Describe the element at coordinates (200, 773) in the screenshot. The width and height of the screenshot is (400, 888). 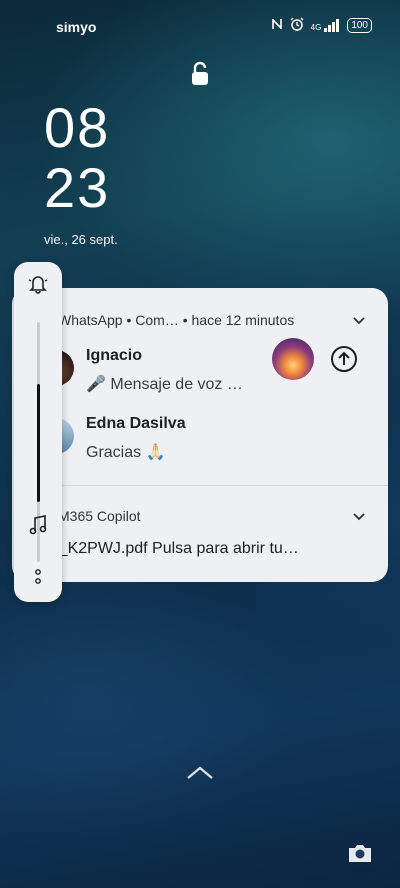
I see `swipe-up-chevron-icon` at that location.